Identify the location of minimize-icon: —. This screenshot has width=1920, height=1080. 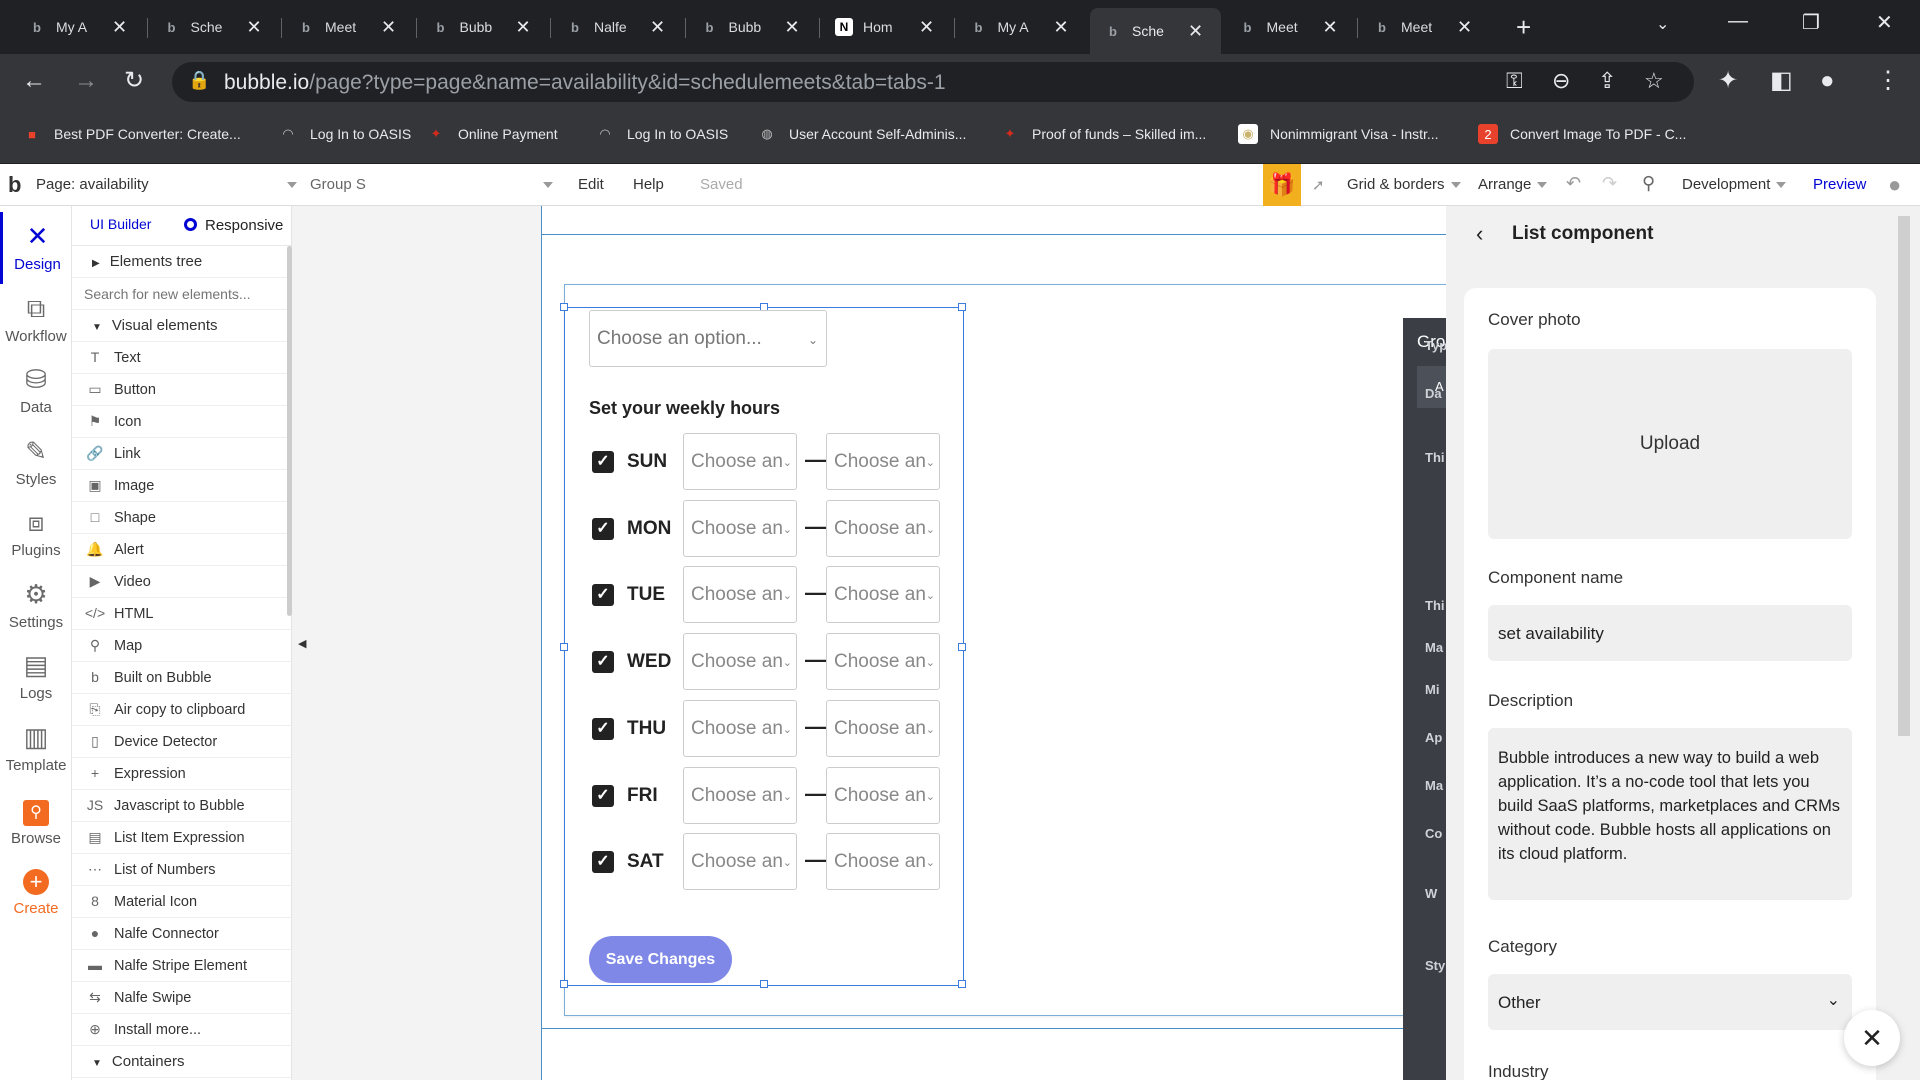
(1738, 21).